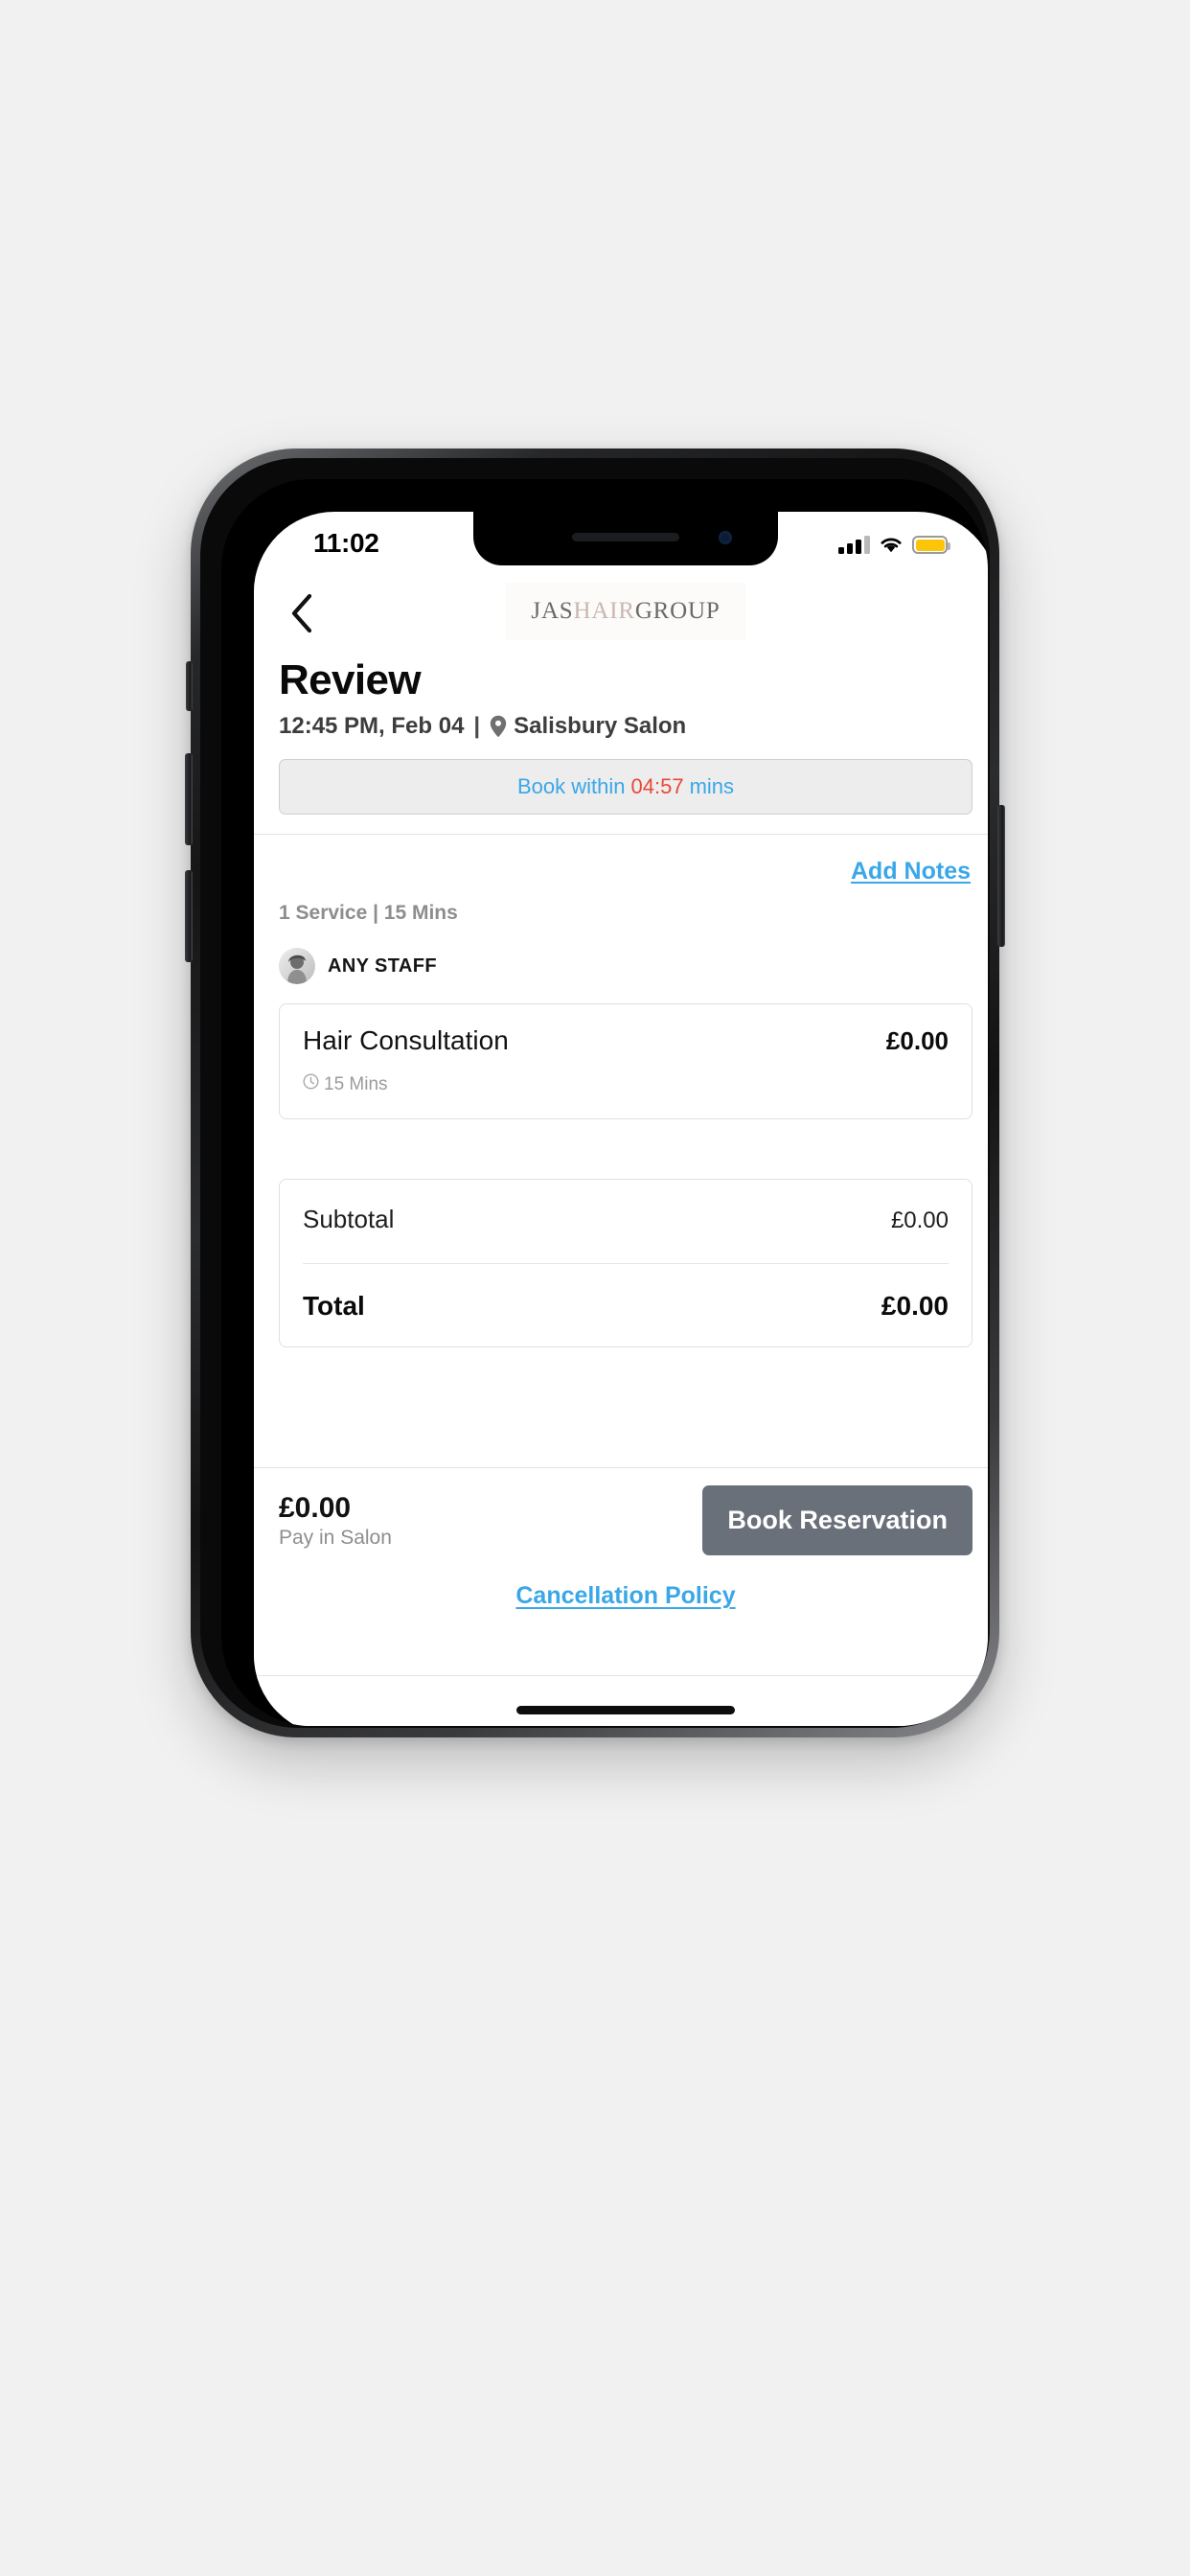 The image size is (1190, 2576). I want to click on logo-part-2: HAIR, so click(604, 611).